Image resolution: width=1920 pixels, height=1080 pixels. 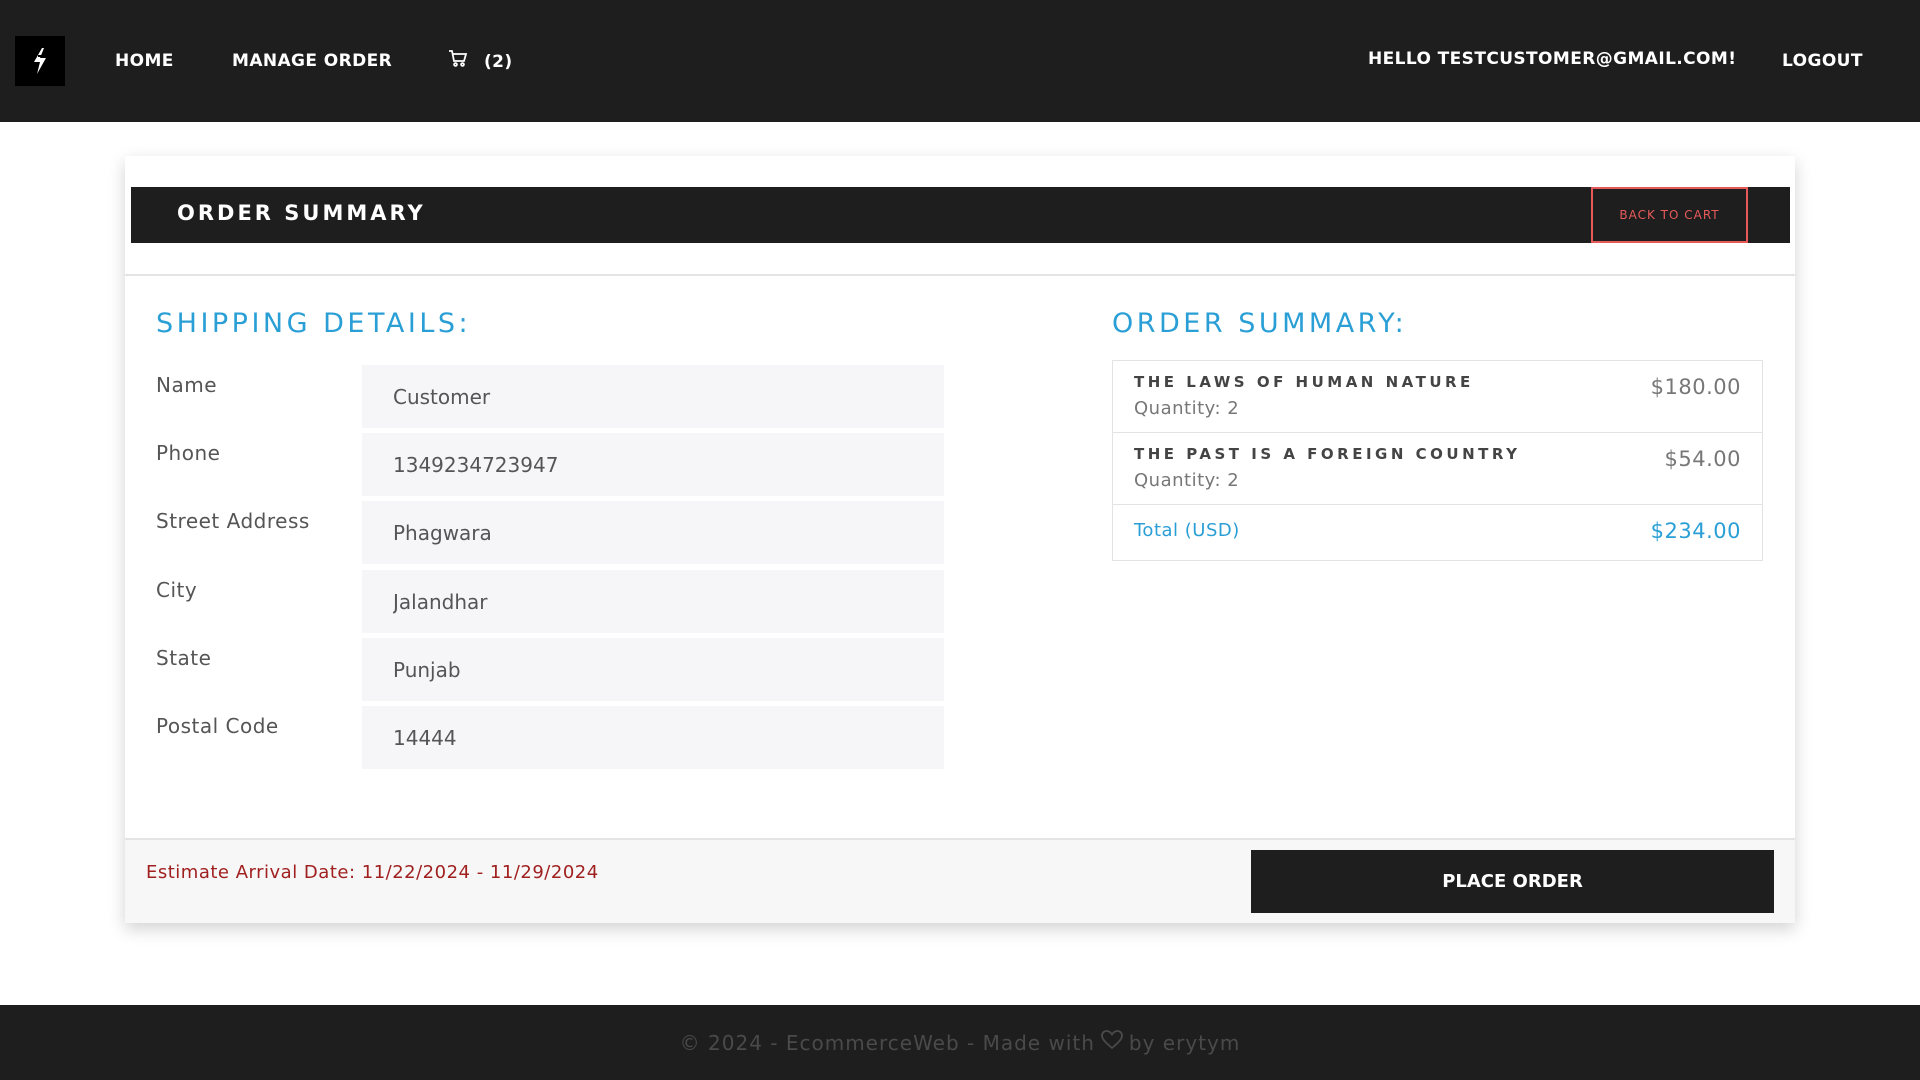 I want to click on city-label: City, so click(x=177, y=590).